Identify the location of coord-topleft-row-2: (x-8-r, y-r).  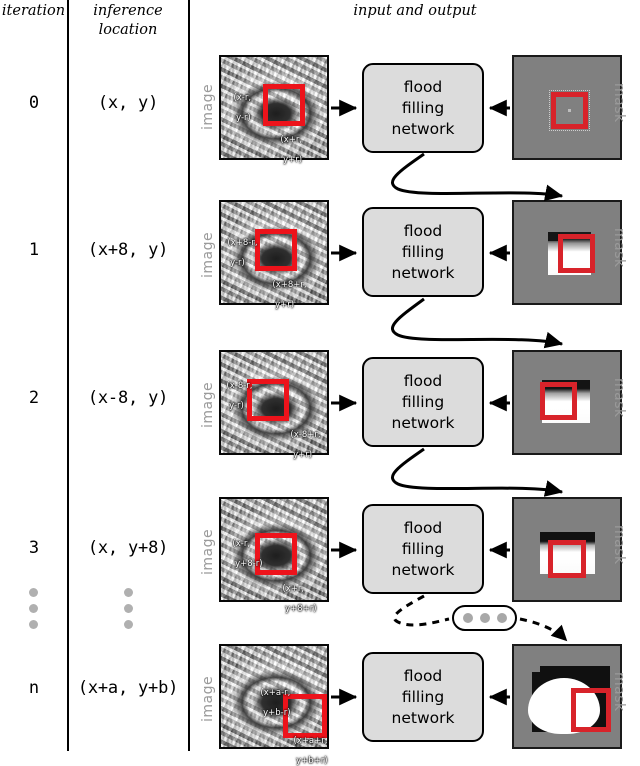
(237, 391).